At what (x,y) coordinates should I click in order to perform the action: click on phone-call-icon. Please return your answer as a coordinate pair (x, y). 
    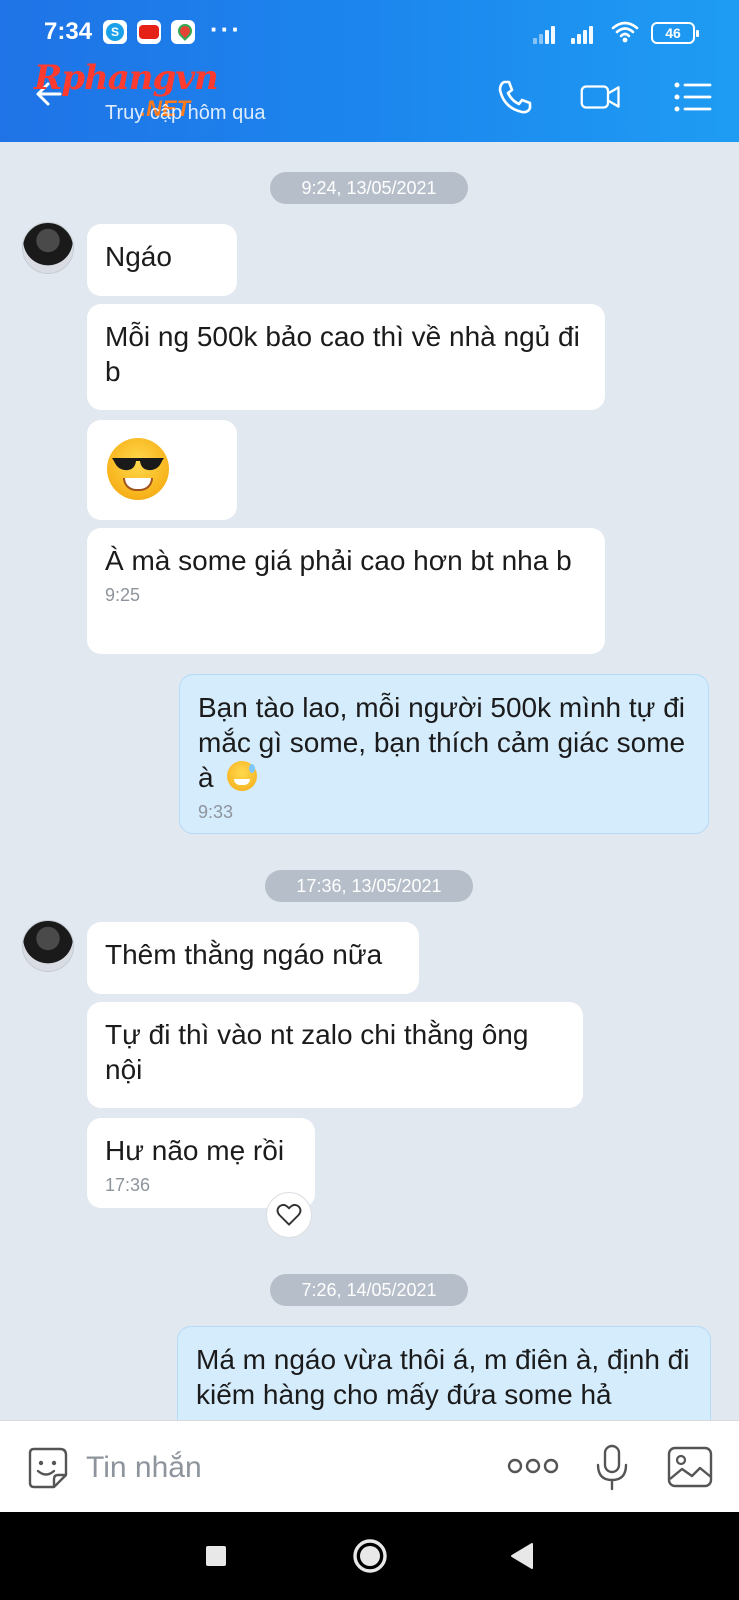
    Looking at the image, I should click on (515, 97).